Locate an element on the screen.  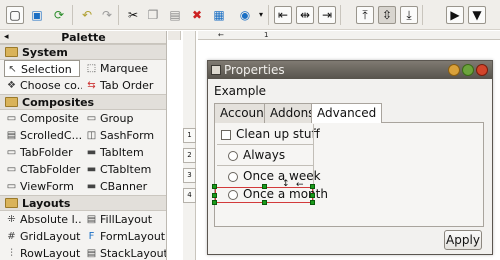
tab-advanced: Advanced is located at coordinates (347, 113).